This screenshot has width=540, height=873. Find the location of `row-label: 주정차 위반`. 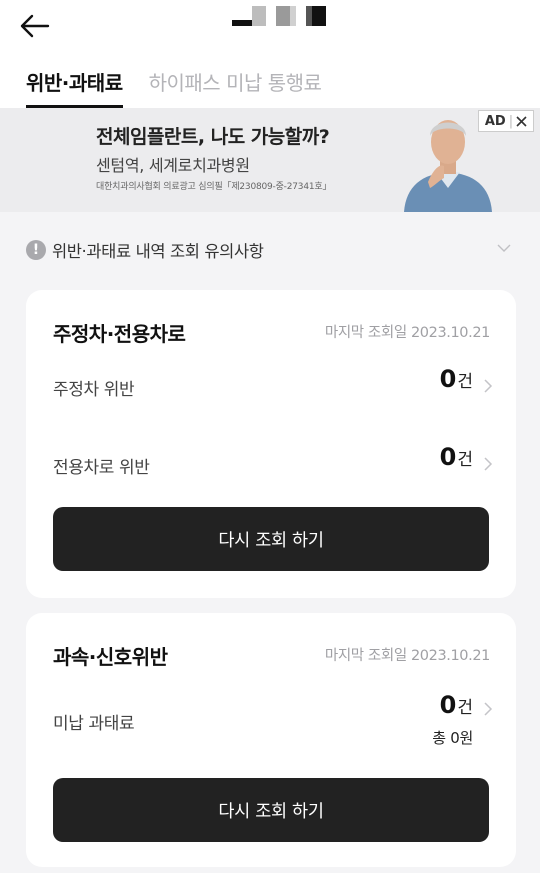

row-label: 주정차 위반 is located at coordinates (94, 390).